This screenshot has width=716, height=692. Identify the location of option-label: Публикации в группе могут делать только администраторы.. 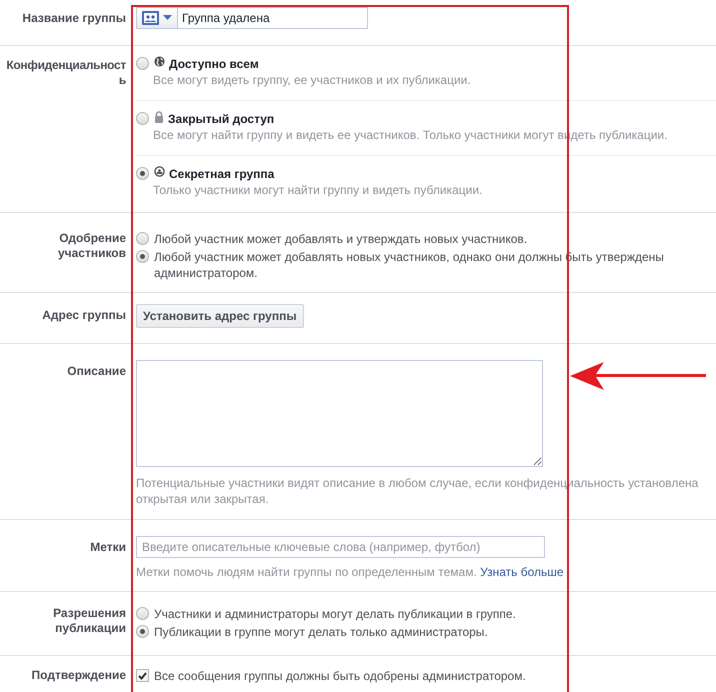
(321, 632).